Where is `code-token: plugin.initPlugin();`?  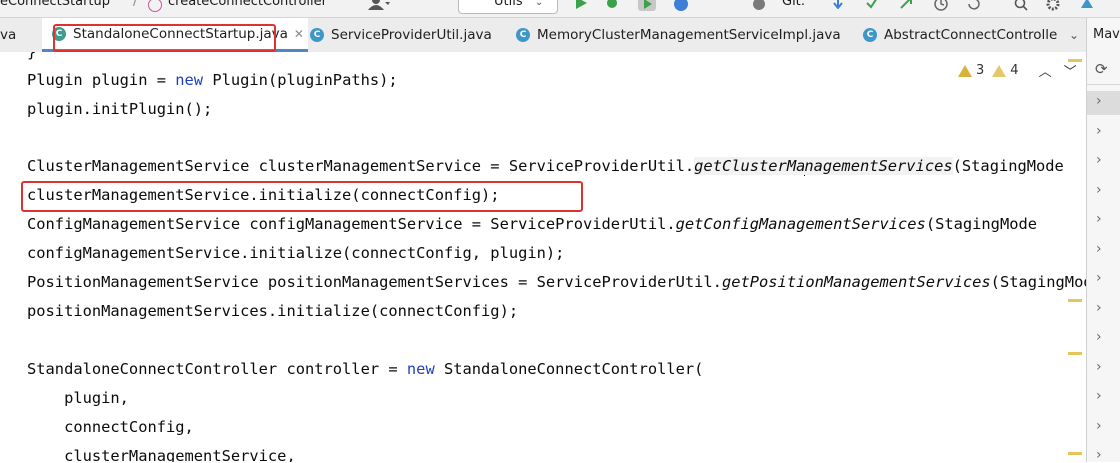 code-token: plugin.initPlugin(); is located at coordinates (120, 109).